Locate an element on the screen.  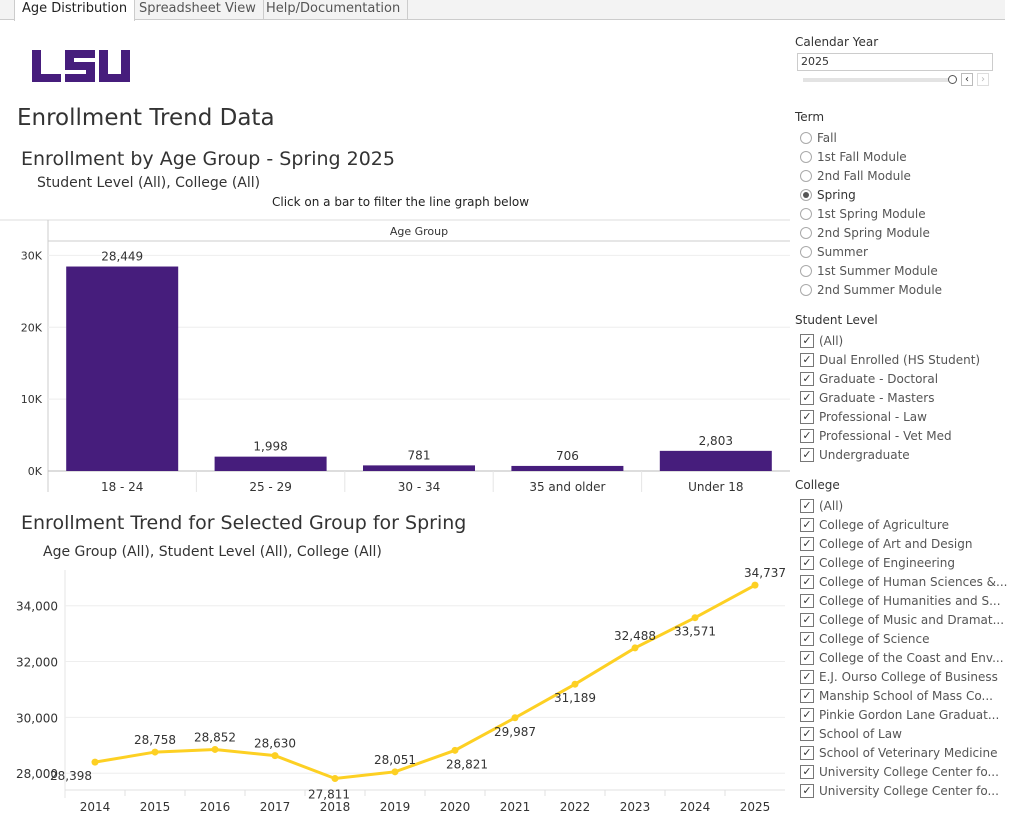
filter-option: ✓ Graduate - Doctoral is located at coordinates (887, 378).